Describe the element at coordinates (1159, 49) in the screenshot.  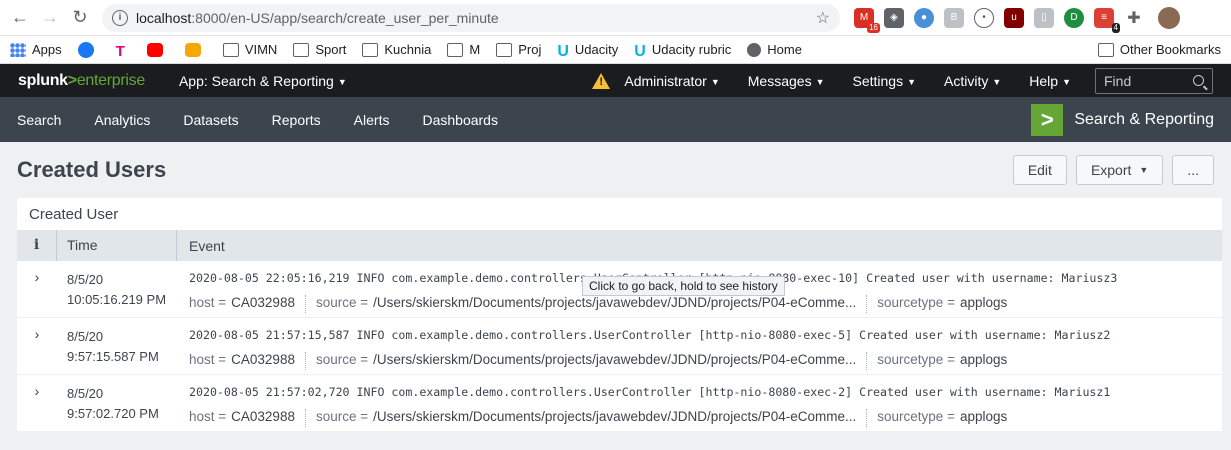
I see `bookmark-other: Other Bookmarks` at that location.